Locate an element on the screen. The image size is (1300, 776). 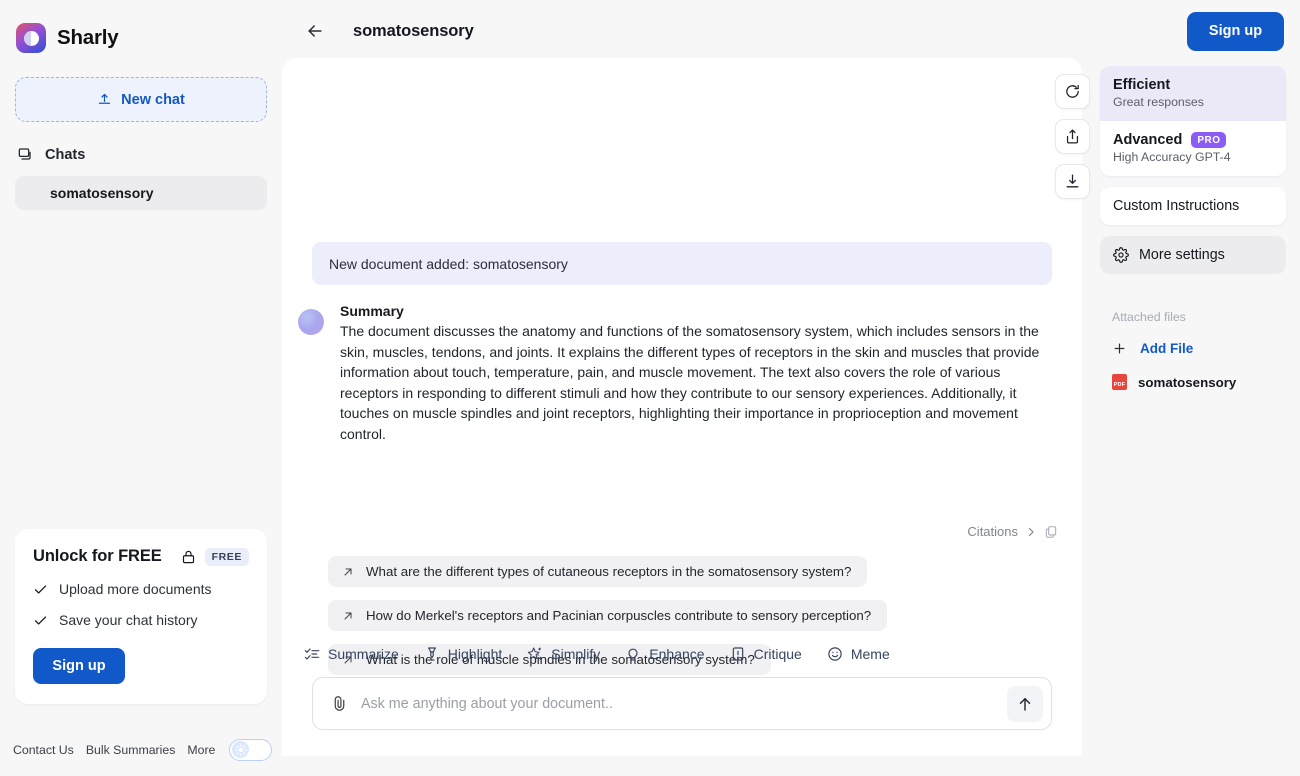
attached-file-label: somatosensory is located at coordinates (1187, 382).